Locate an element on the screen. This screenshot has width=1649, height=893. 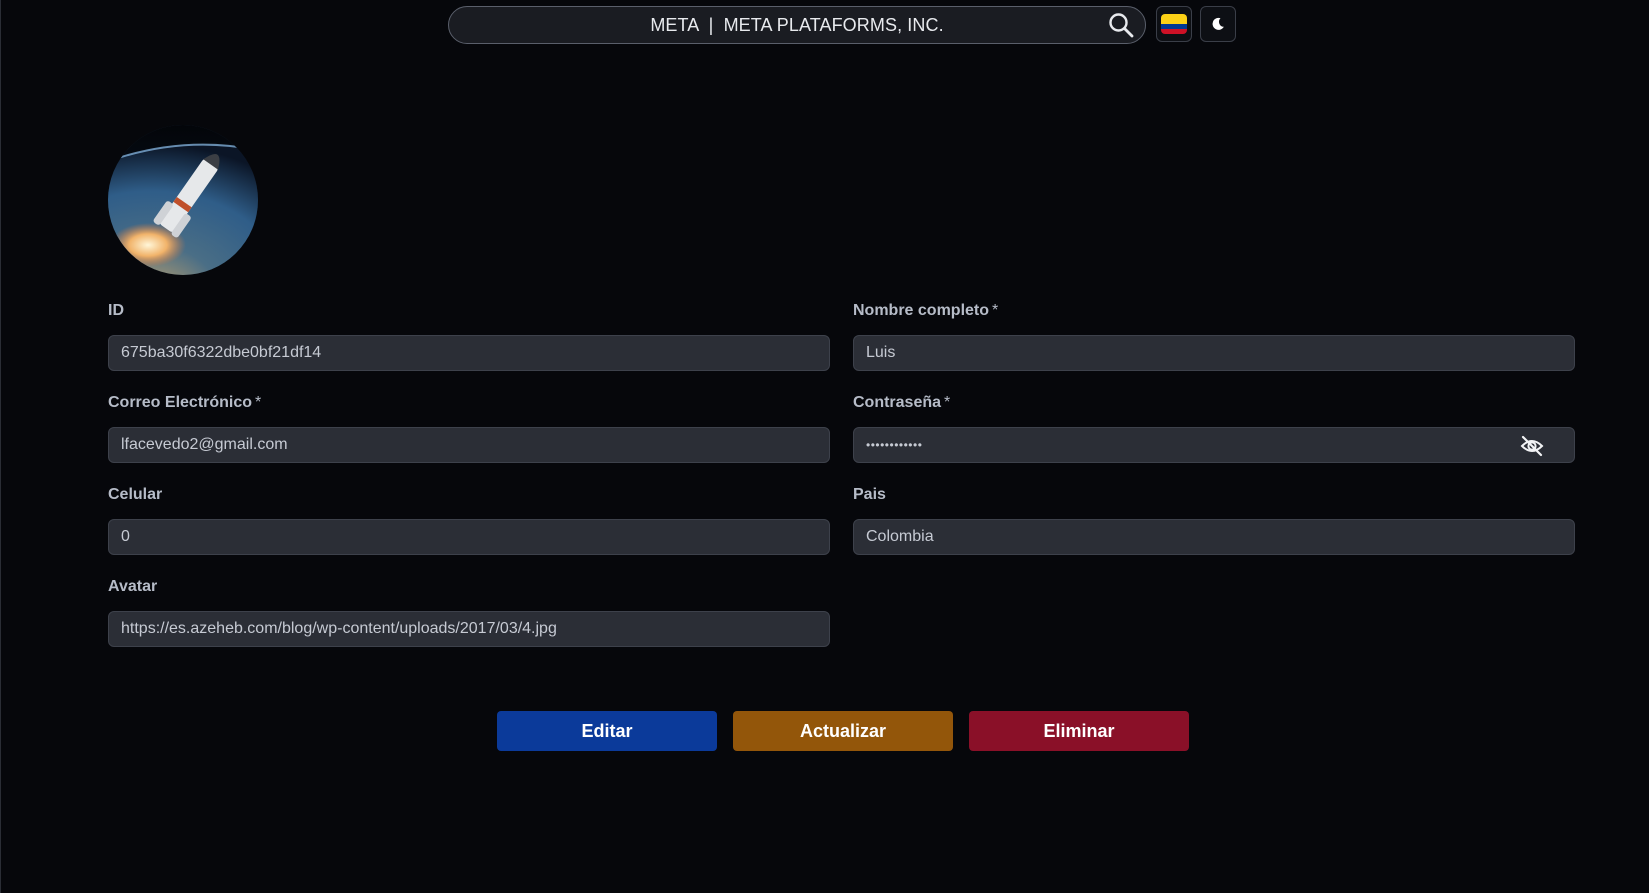
field-full-name: Nombre completo * is located at coordinates (1214, 335).